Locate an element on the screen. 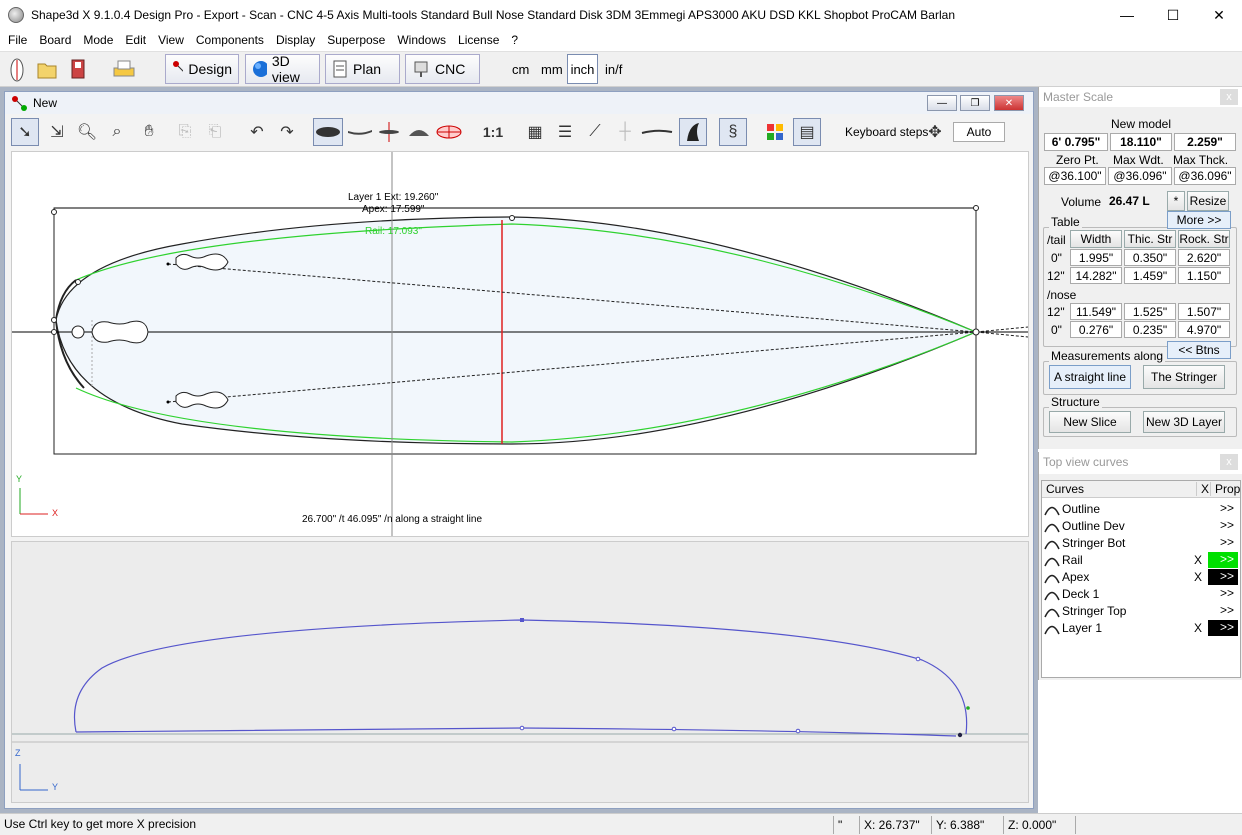  menu-superpose: Superpose is located at coordinates (356, 40).